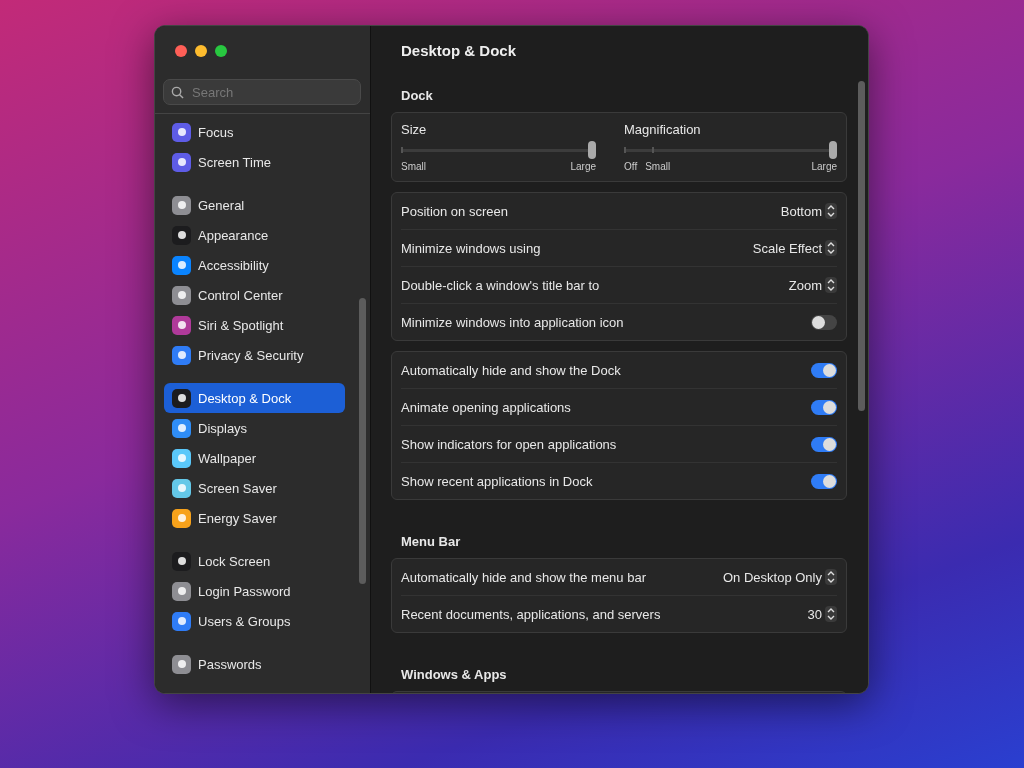 This screenshot has height=768, width=1024. What do you see at coordinates (663, 129) in the screenshot?
I see `slider-label: Magnification` at bounding box center [663, 129].